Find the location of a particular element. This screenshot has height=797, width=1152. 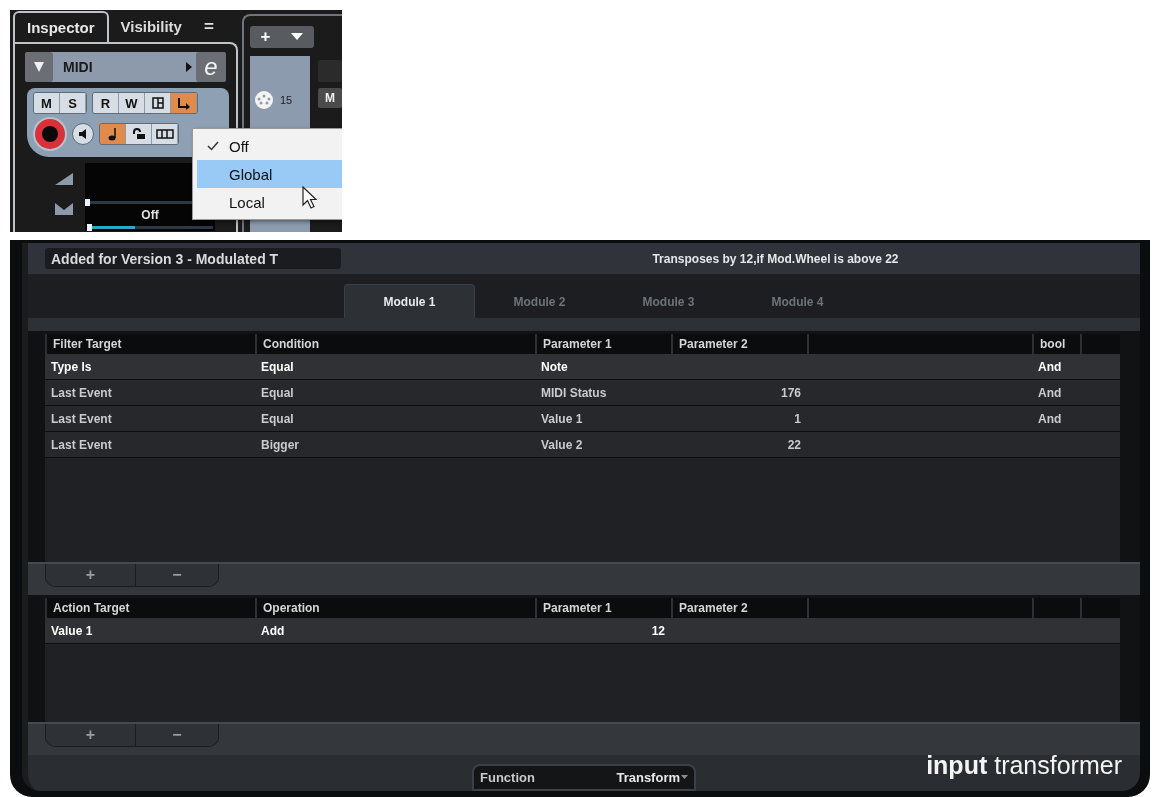

lock-icon is located at coordinates (138, 134).